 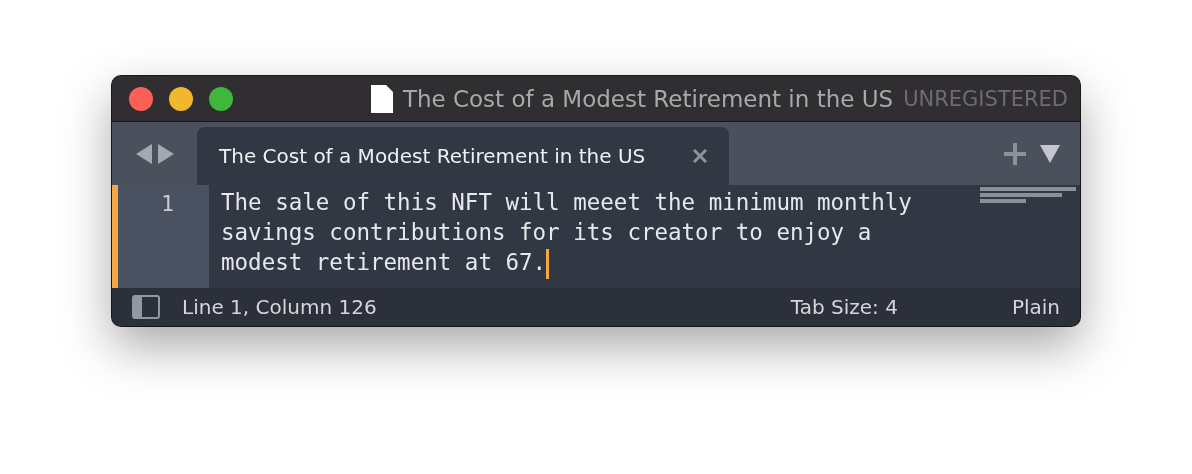 I want to click on zoom-button, so click(x=221, y=98).